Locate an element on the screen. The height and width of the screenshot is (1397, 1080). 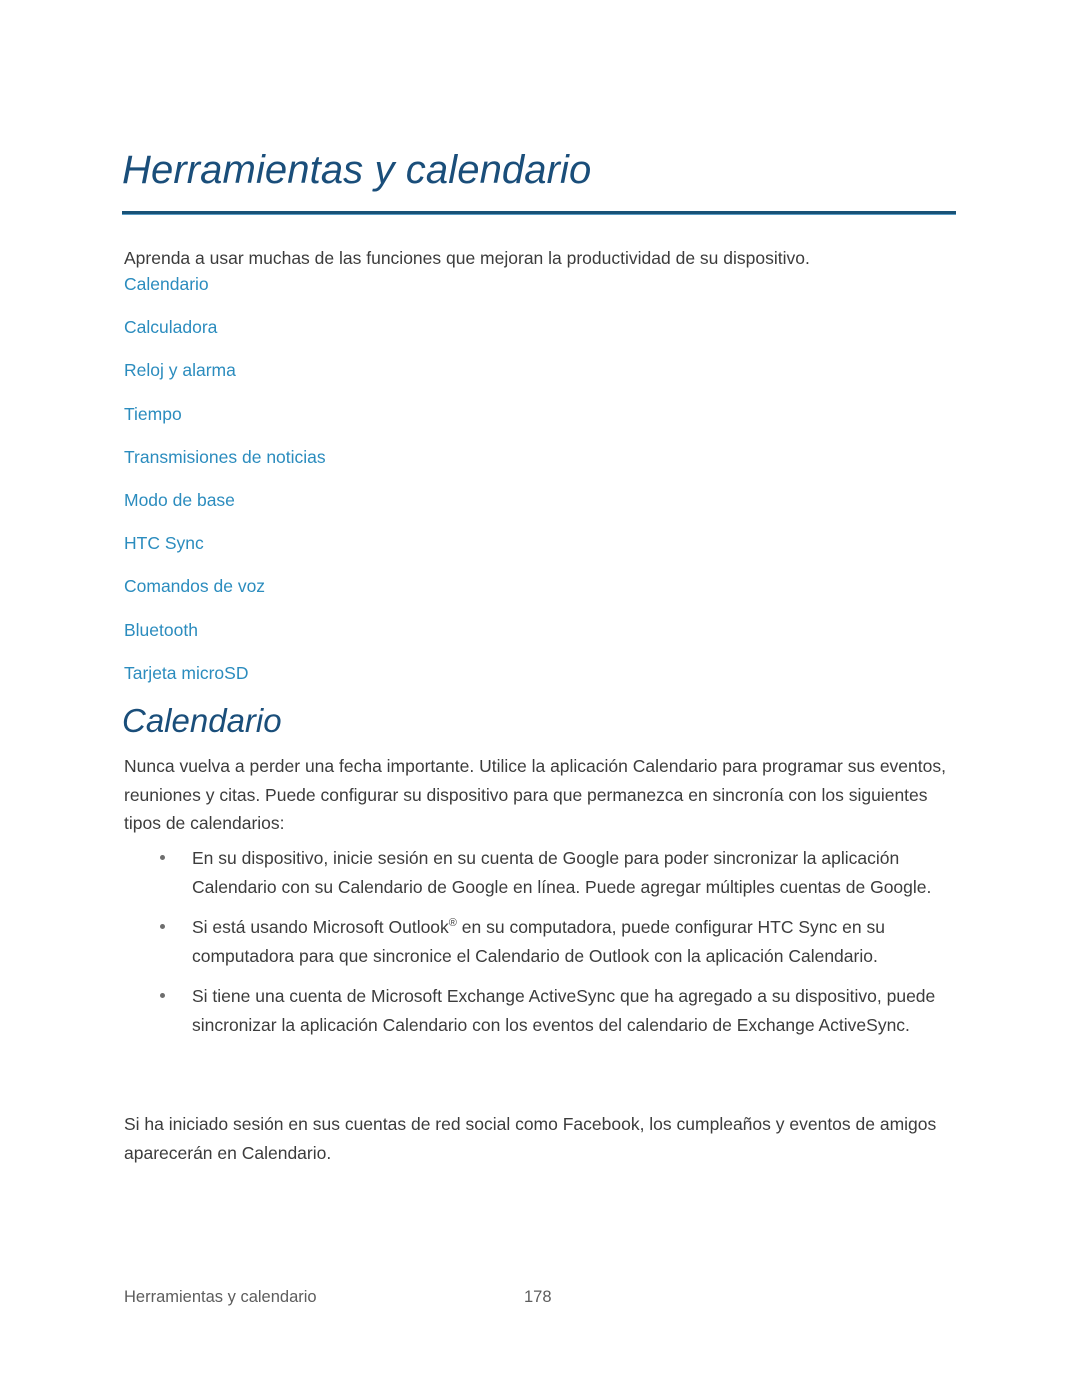
toc-item-transmisiones-de-noticias: Transmisiones de noticias is located at coordinates (374, 467).